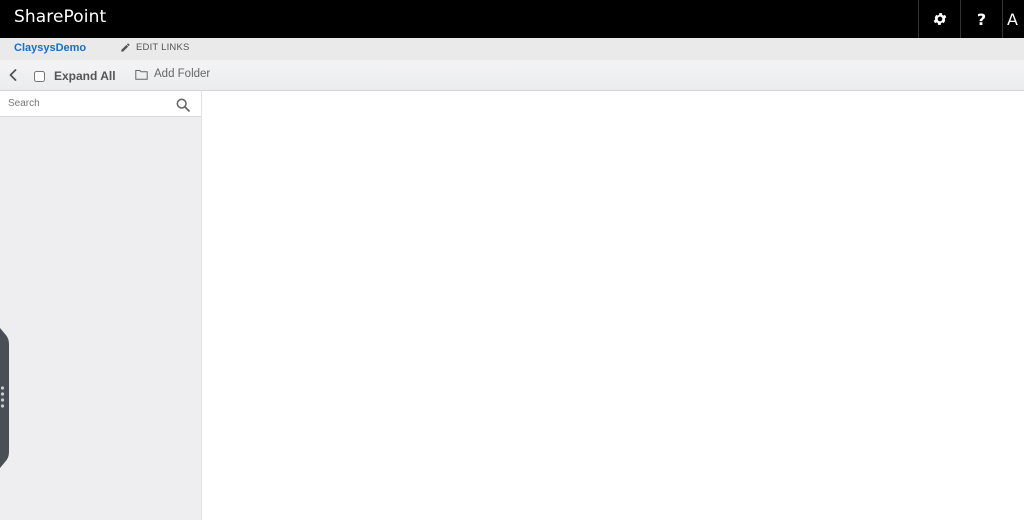  What do you see at coordinates (125, 47) in the screenshot?
I see `pencil-icon` at bounding box center [125, 47].